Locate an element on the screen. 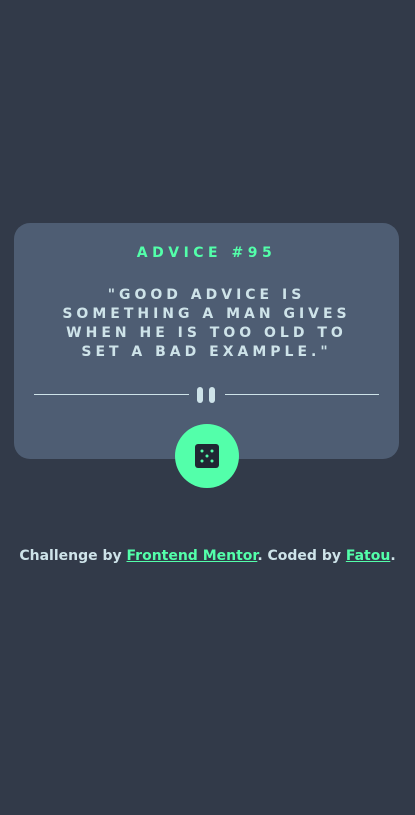  attribution-suffix: . is located at coordinates (393, 556).